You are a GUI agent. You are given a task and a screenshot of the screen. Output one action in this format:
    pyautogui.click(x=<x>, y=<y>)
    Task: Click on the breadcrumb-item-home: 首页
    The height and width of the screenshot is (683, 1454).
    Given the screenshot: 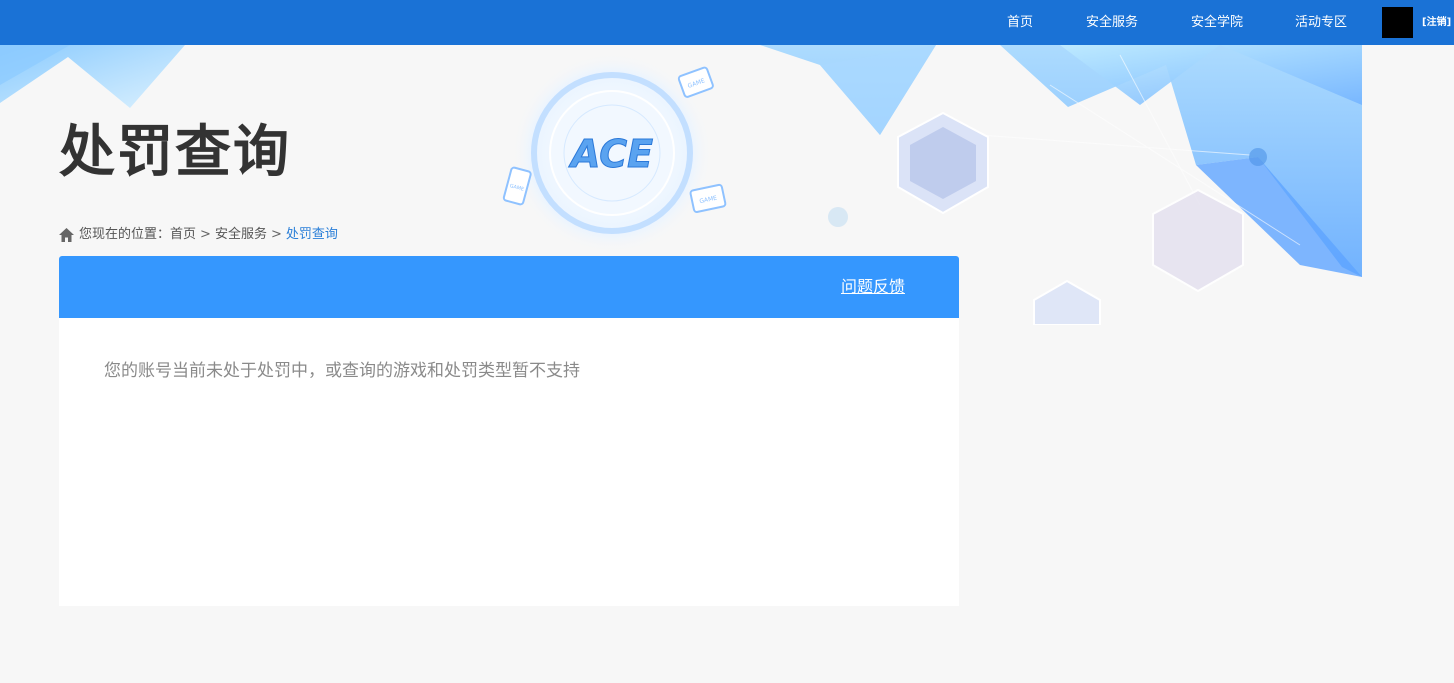 What is the action you would take?
    pyautogui.click(x=183, y=235)
    